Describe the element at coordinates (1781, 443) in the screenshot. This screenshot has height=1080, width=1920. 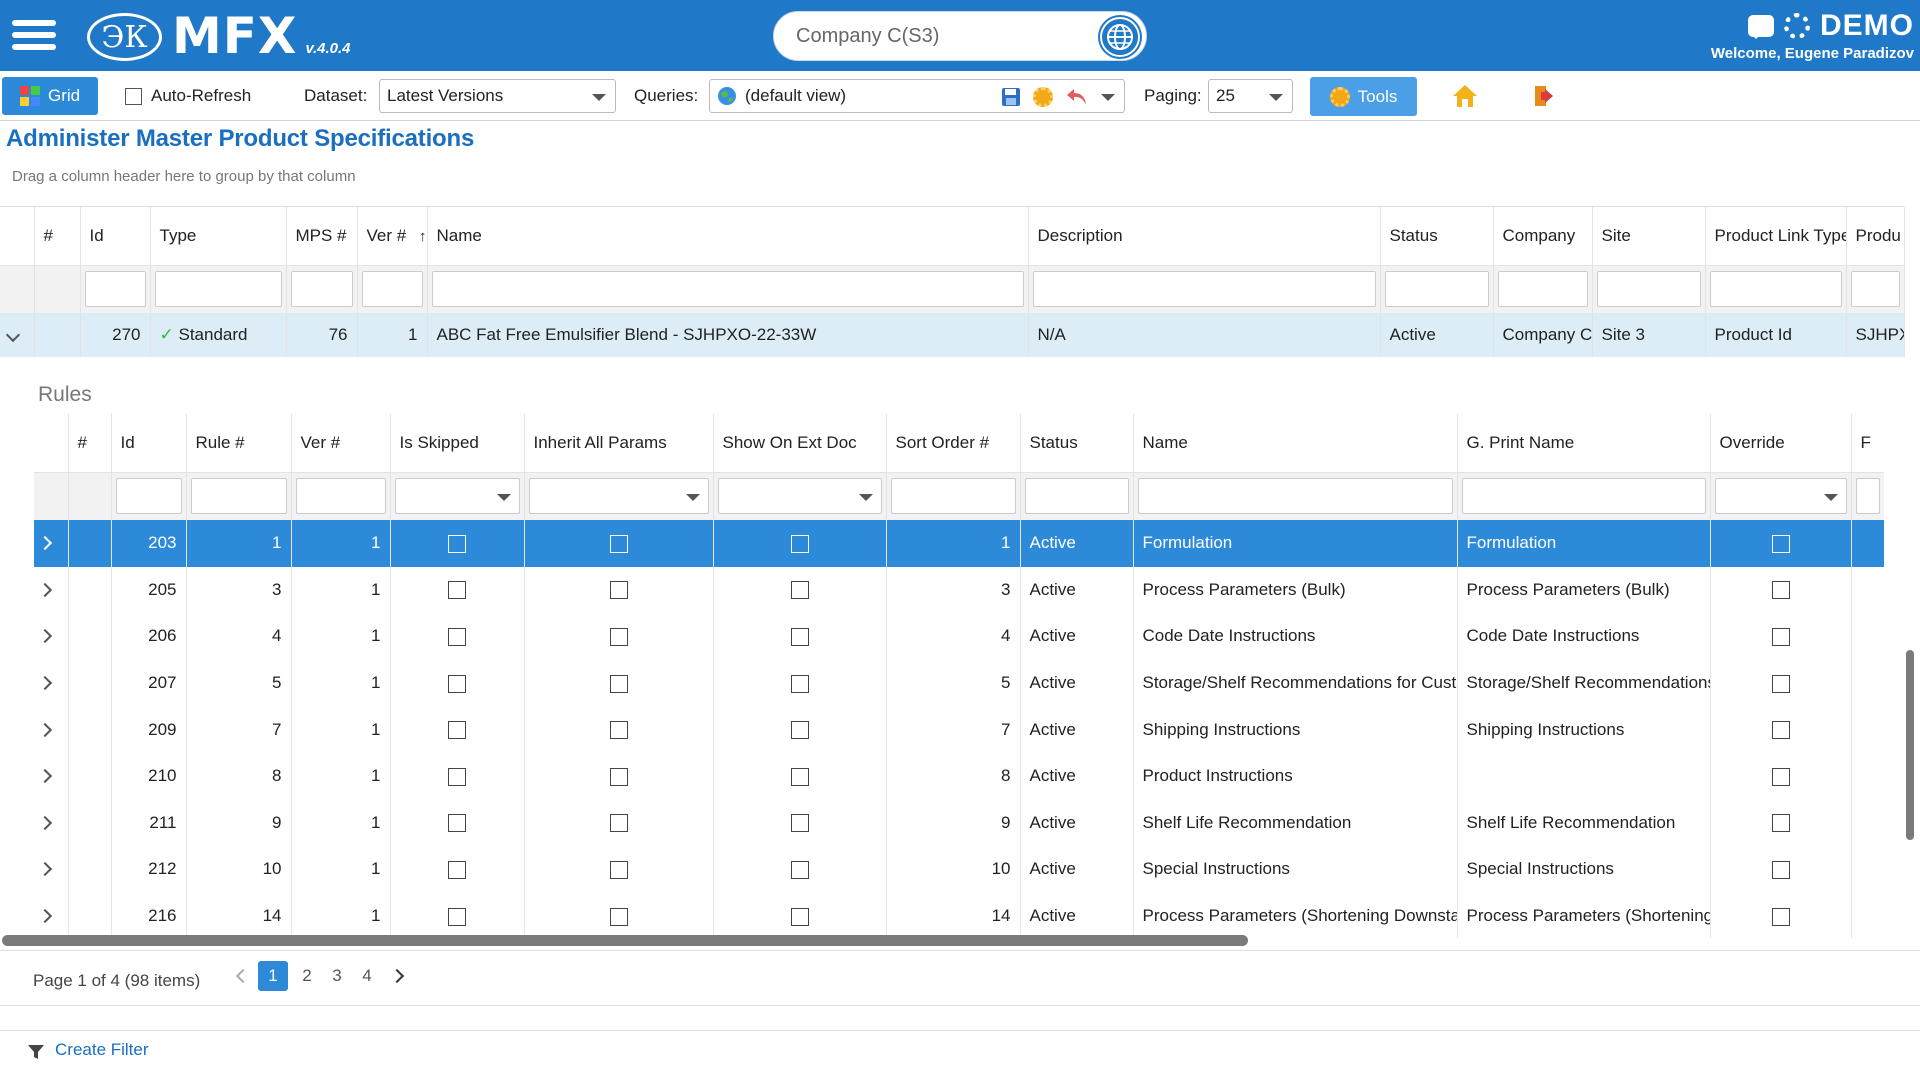
I see `rules-col-override: Override` at that location.